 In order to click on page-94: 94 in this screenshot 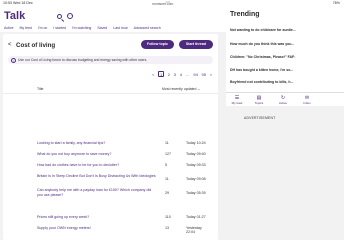, I will do `click(195, 74)`.